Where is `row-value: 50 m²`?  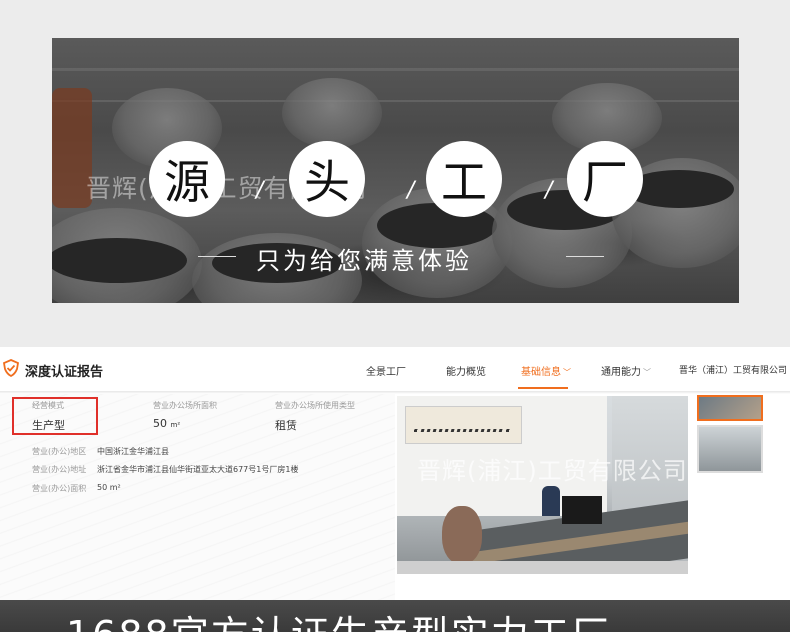
row-value: 50 m² is located at coordinates (109, 487).